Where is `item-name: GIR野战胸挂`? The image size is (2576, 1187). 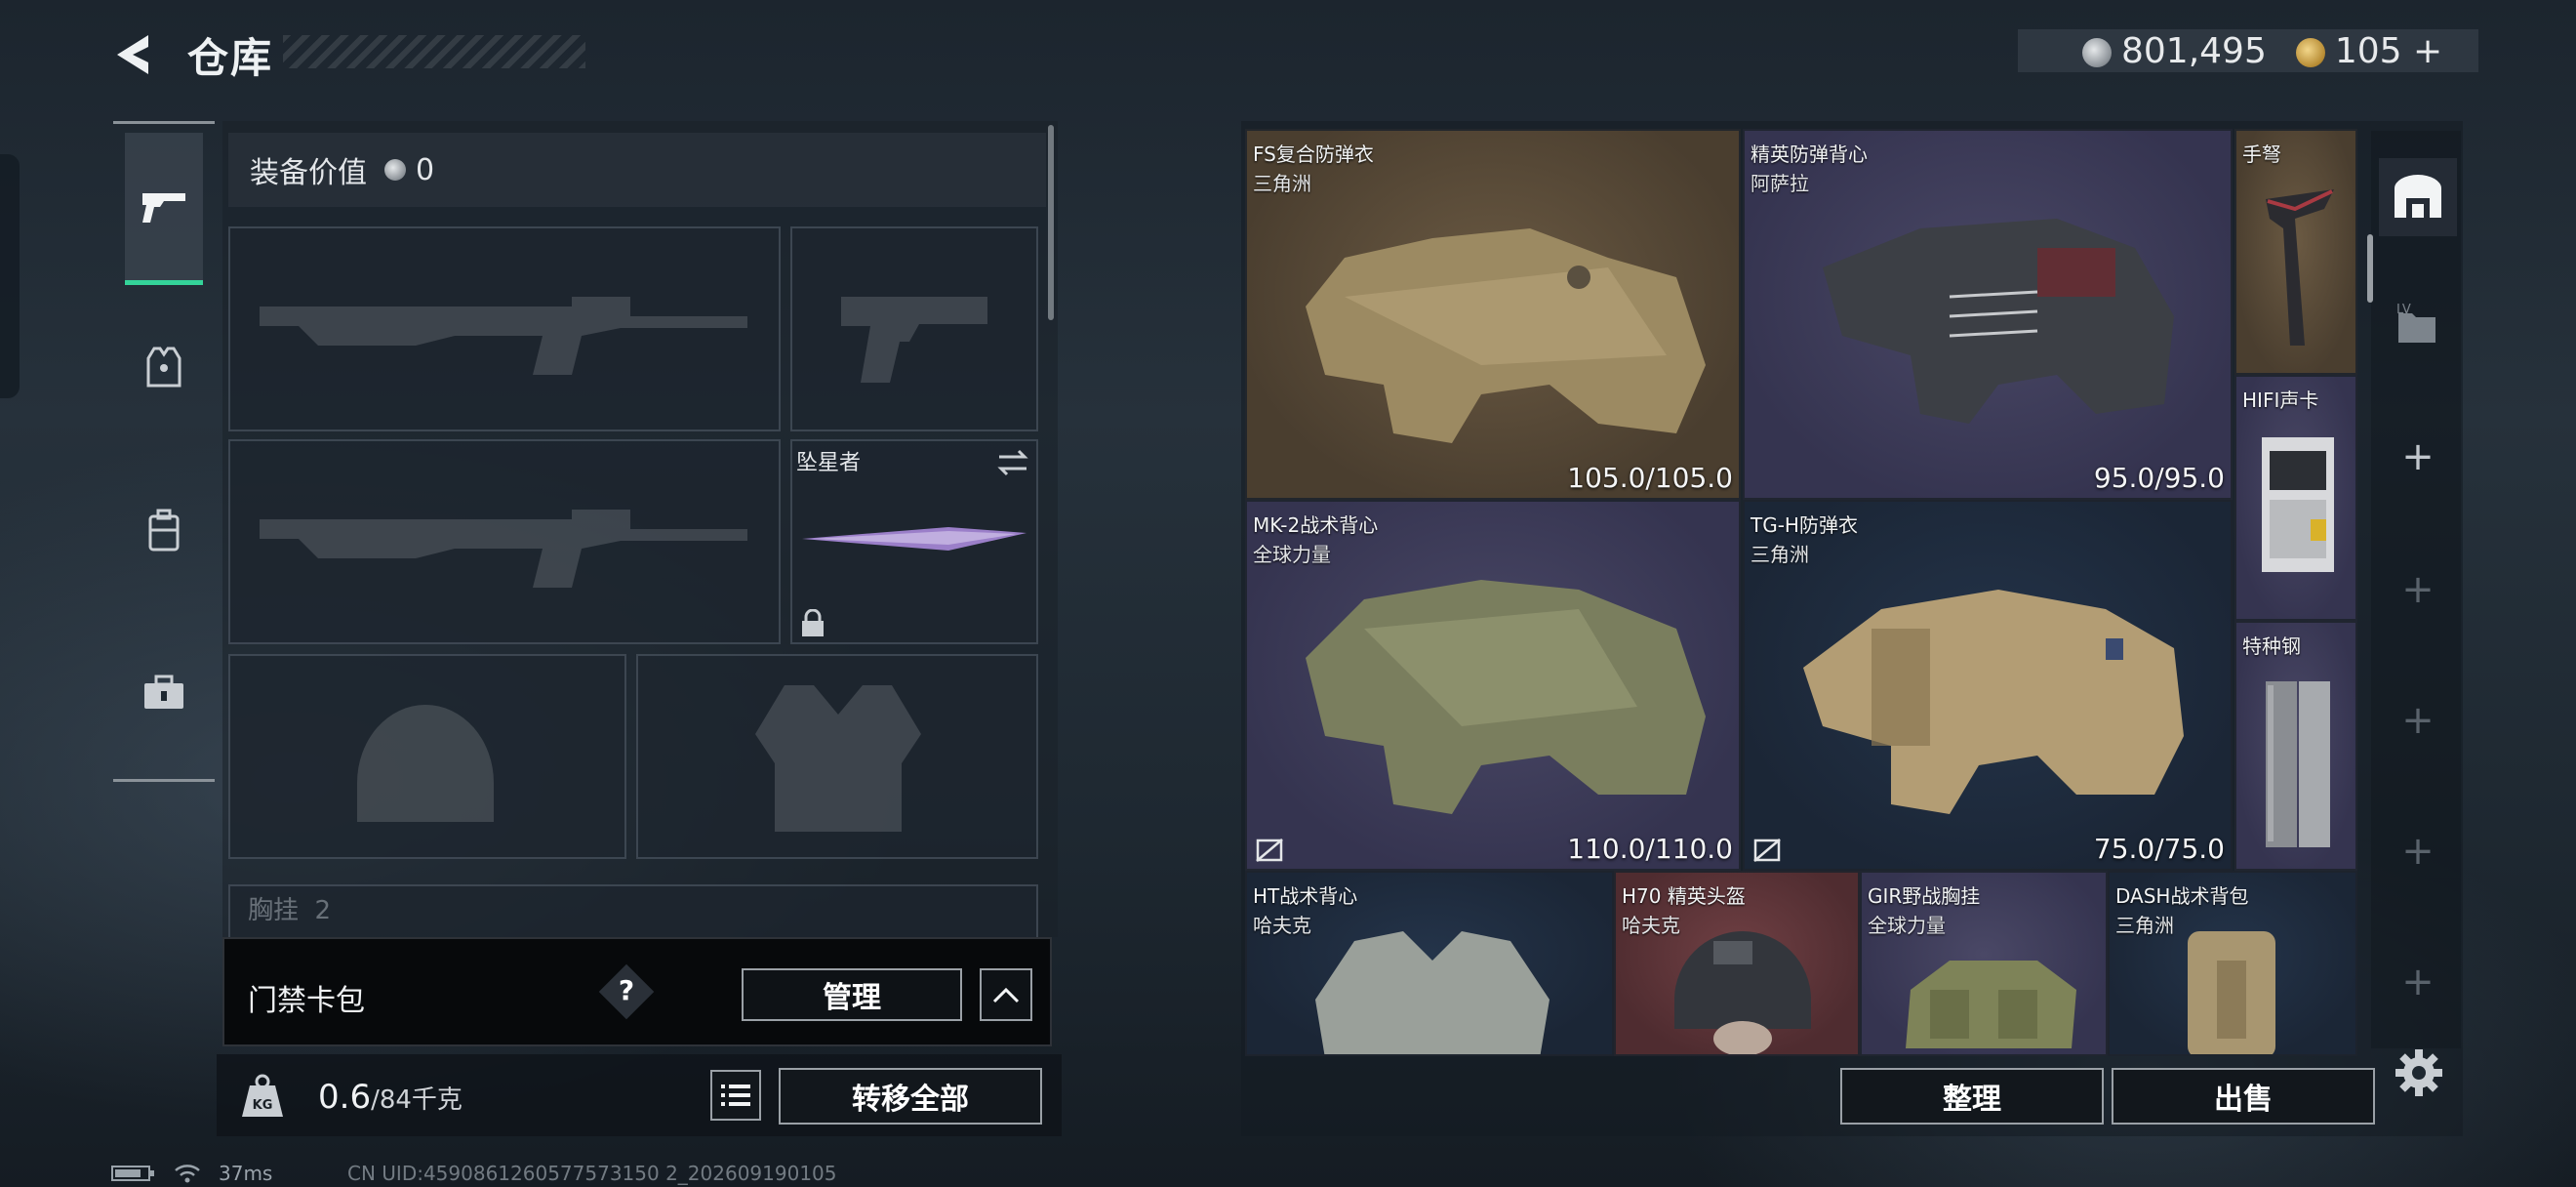 item-name: GIR野战胸挂 is located at coordinates (1924, 896).